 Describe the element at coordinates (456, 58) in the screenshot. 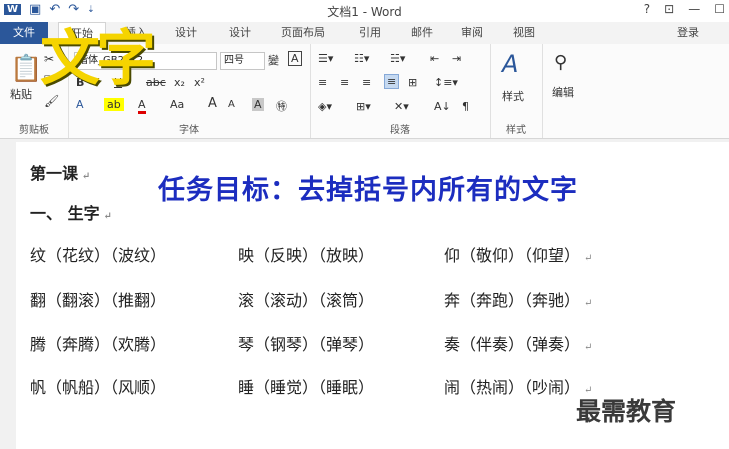

I see `increase-indent-icon: ⇥` at that location.